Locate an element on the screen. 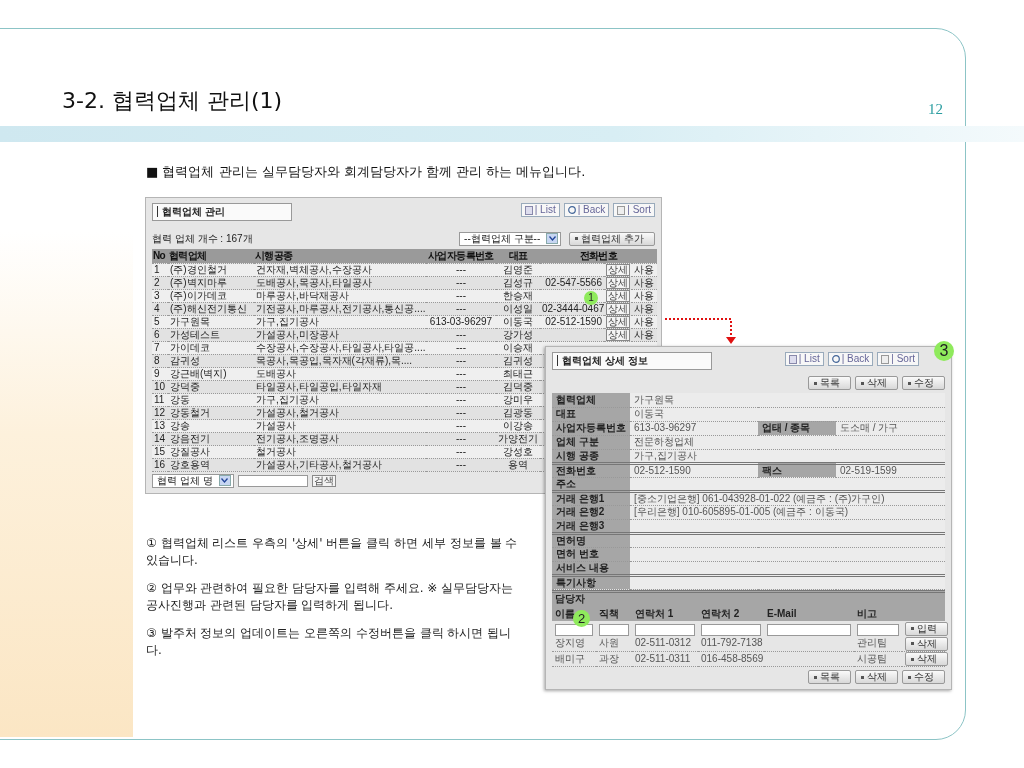 The height and width of the screenshot is (768, 1024). table-cell: 02-511-0312 is located at coordinates (665, 643).